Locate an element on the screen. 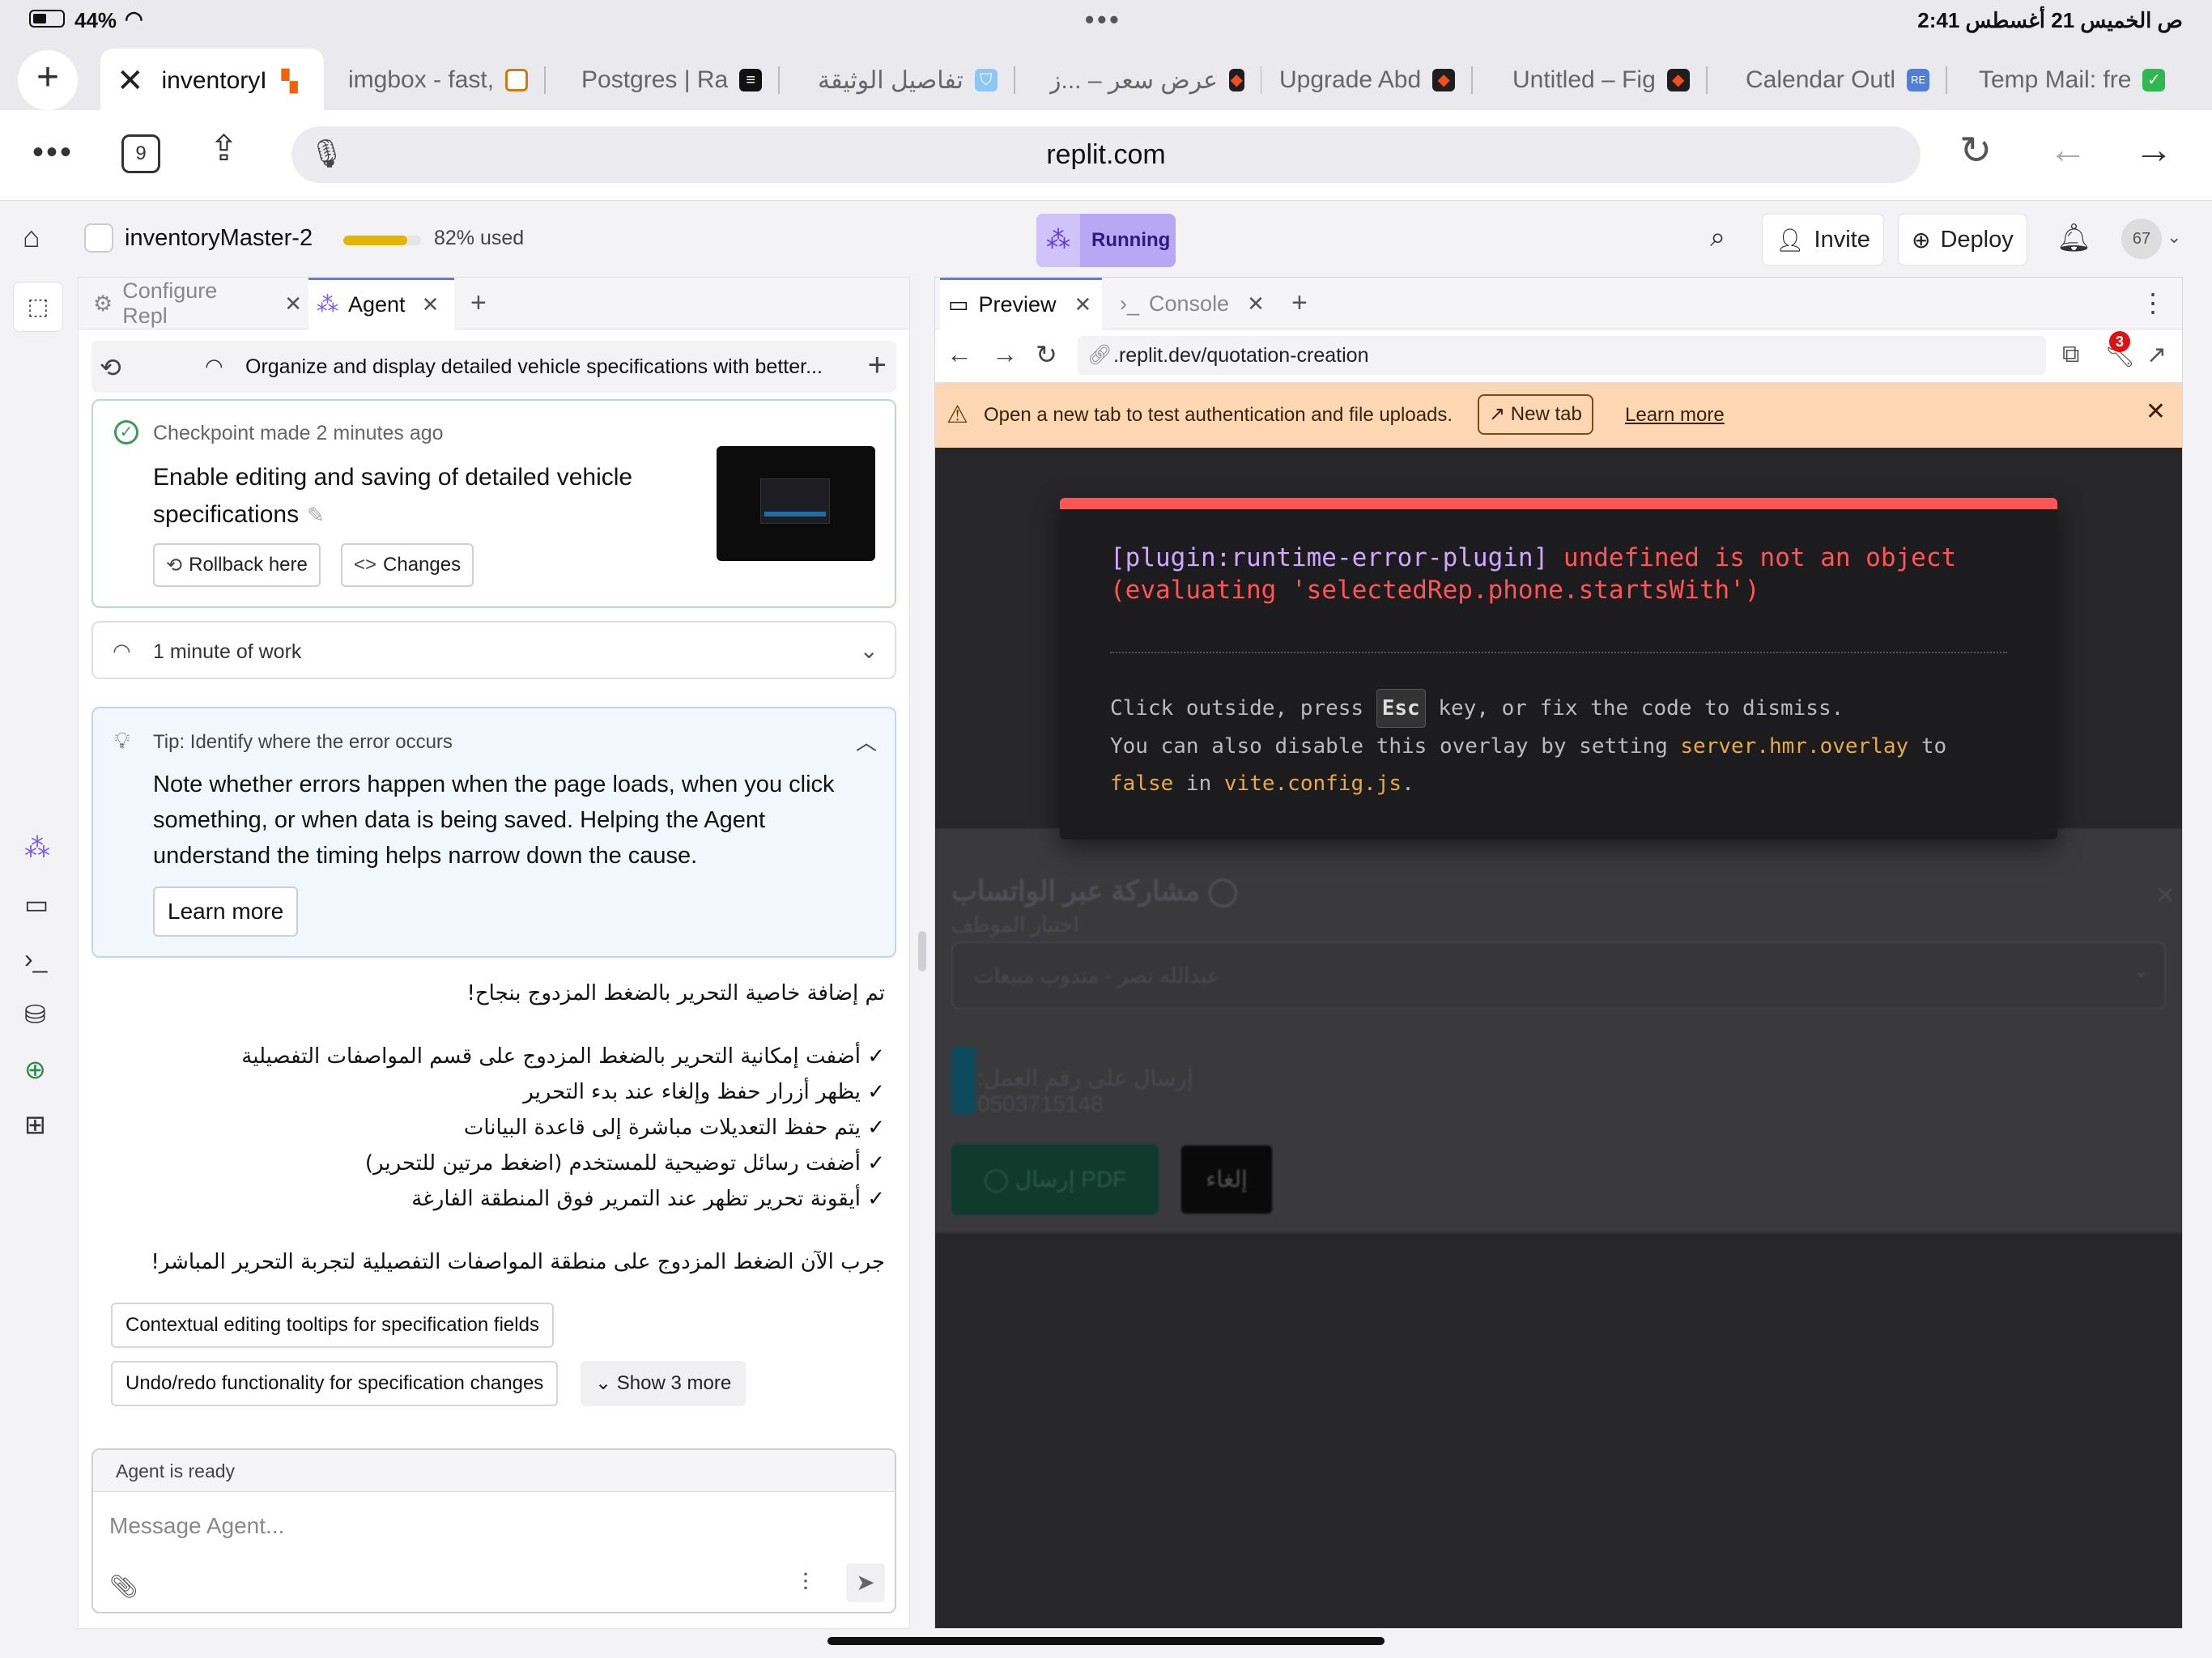 This screenshot has width=2212, height=1658. phone-text: إرسال على رقم العمل: 0503715148 is located at coordinates (1085, 1090).